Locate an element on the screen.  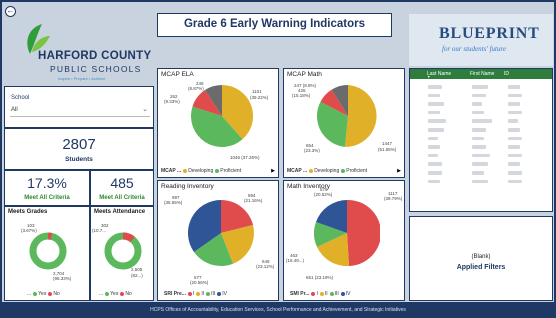
meet-all-pct-card: 17.3% Meet All Criteria is located at coordinates (47, 188).